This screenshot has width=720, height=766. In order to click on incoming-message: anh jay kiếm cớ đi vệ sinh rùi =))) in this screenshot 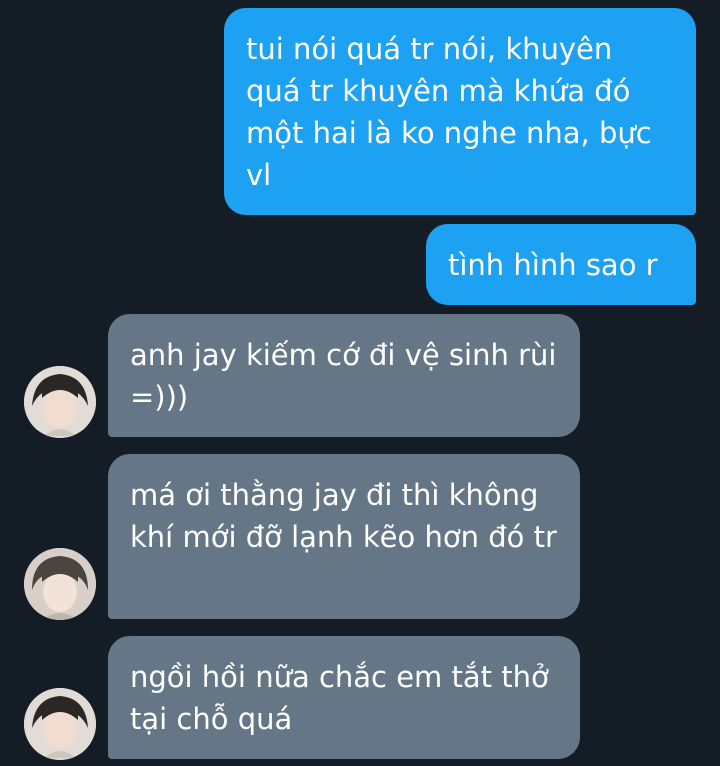, I will do `click(344, 375)`.